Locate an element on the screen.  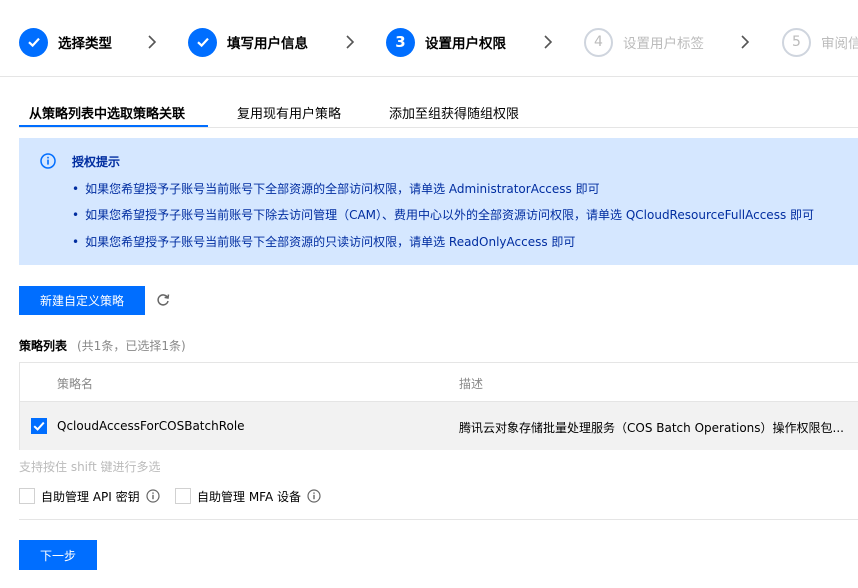
step-user-tags: 4 设置用户标签 is located at coordinates (644, 42).